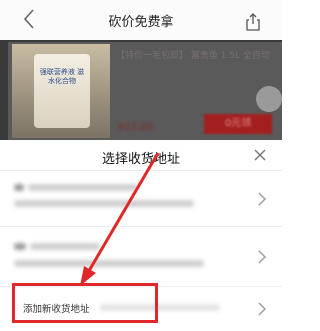 This screenshot has height=331, width=320. I want to click on sheet-header: 选择收货地址, so click(141, 155).